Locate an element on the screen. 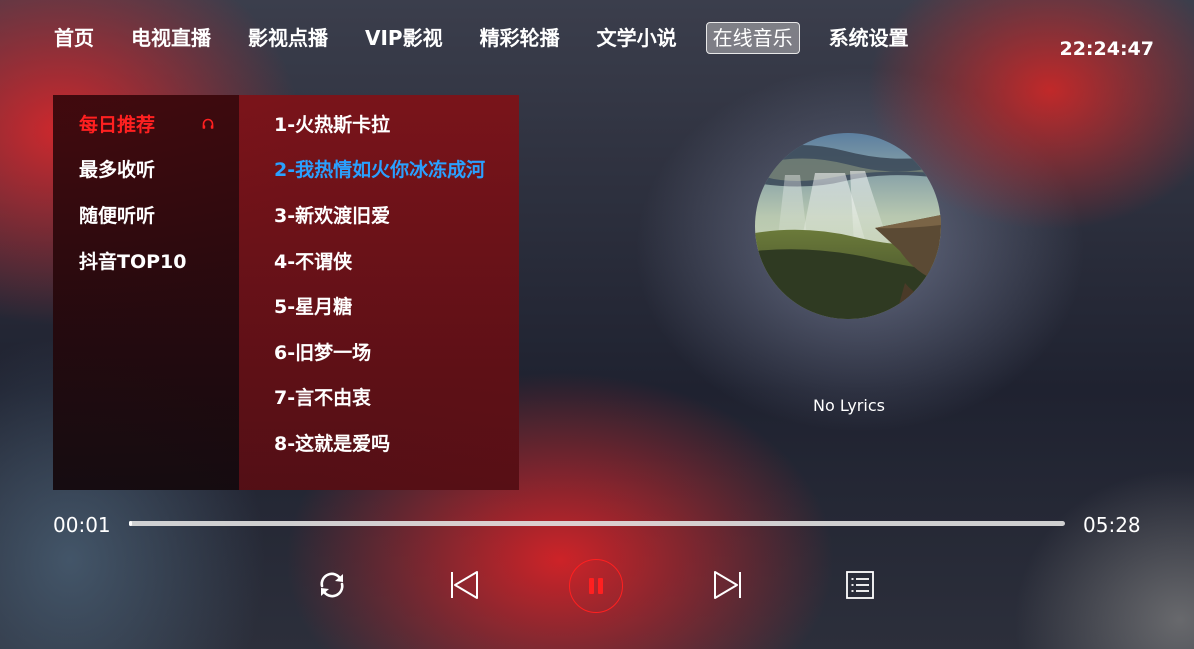 The width and height of the screenshot is (1194, 649). tab-vod: 影视点播 is located at coordinates (288, 38).